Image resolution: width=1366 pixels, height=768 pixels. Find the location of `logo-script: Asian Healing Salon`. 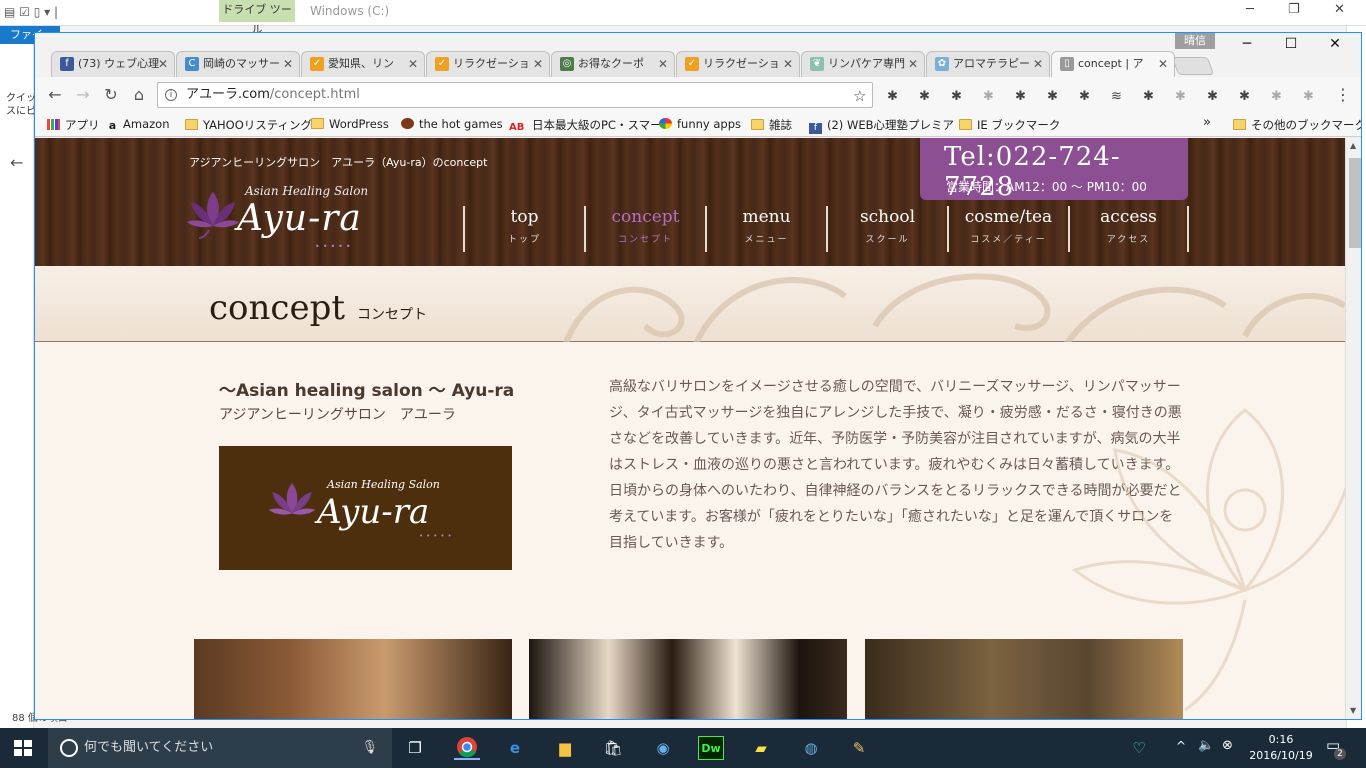

logo-script: Asian Healing Salon is located at coordinates (307, 191).